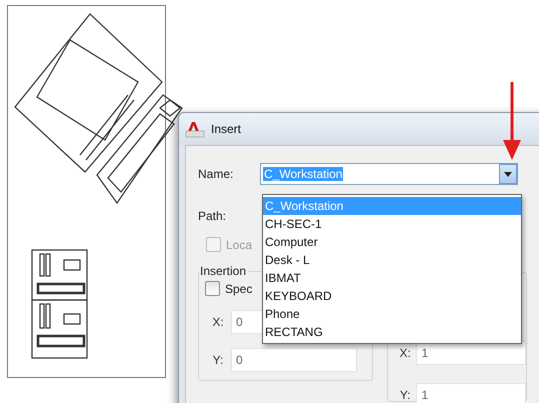  I want to click on dialog-title: Insert, so click(226, 129).